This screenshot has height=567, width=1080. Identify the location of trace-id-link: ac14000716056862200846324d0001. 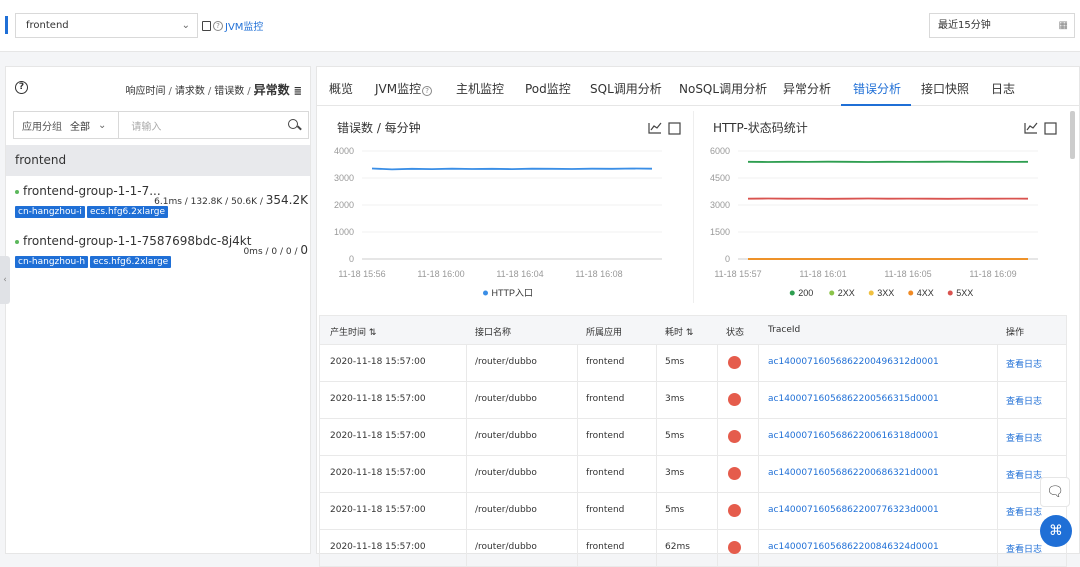
(853, 547).